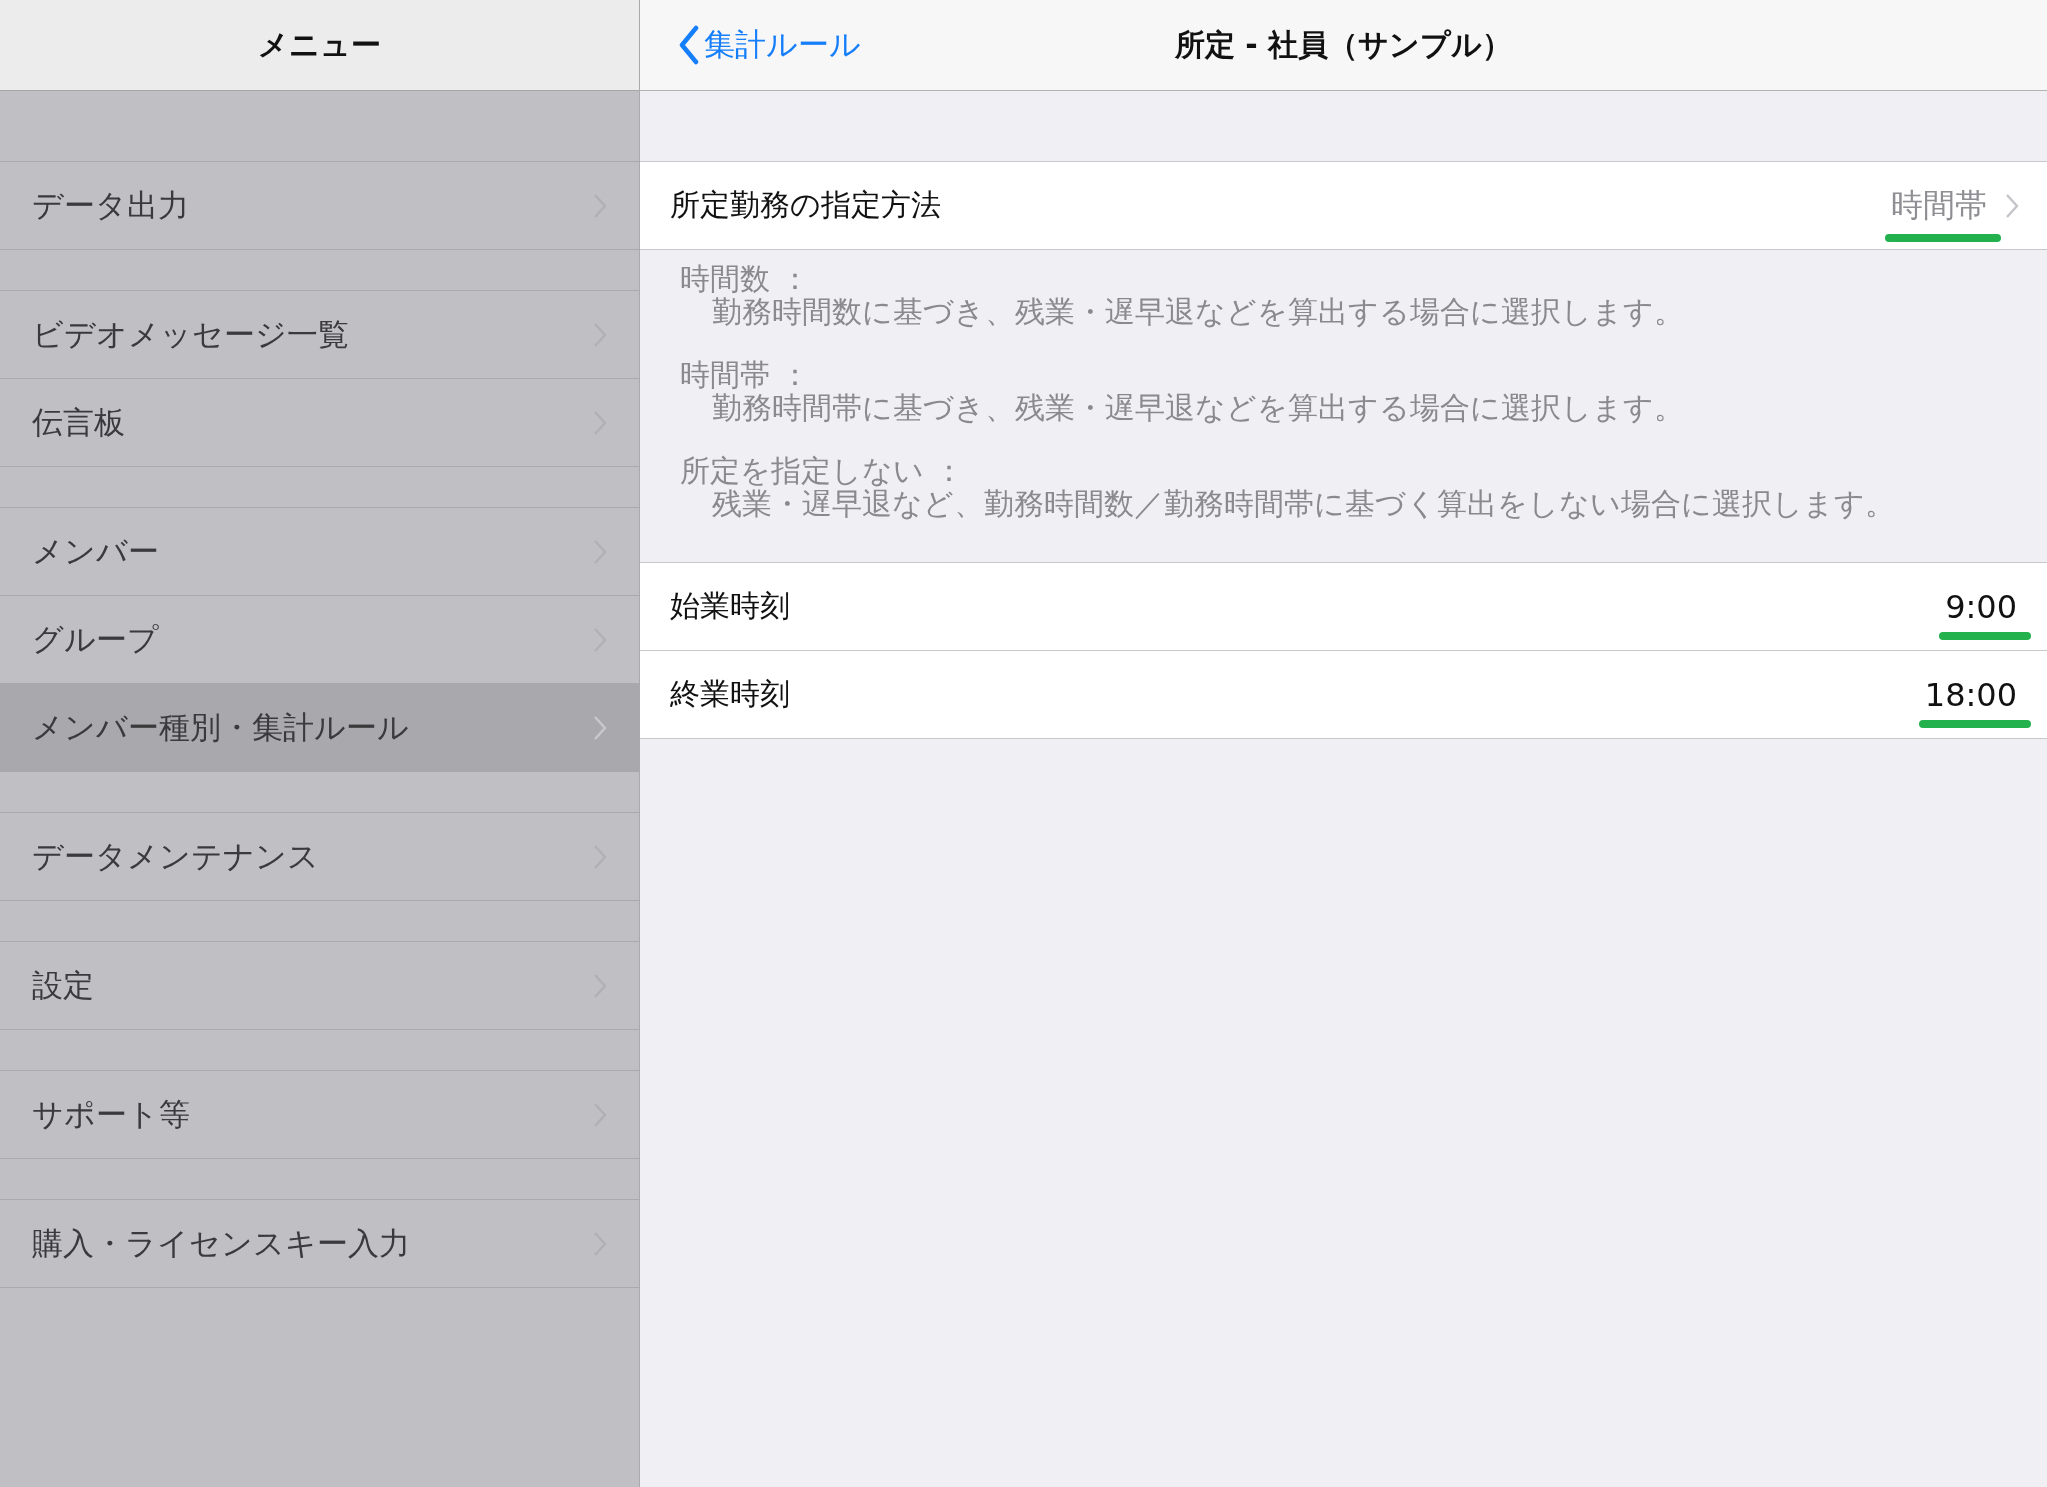  What do you see at coordinates (319, 44) in the screenshot?
I see `sidebar-title: メニュー` at bounding box center [319, 44].